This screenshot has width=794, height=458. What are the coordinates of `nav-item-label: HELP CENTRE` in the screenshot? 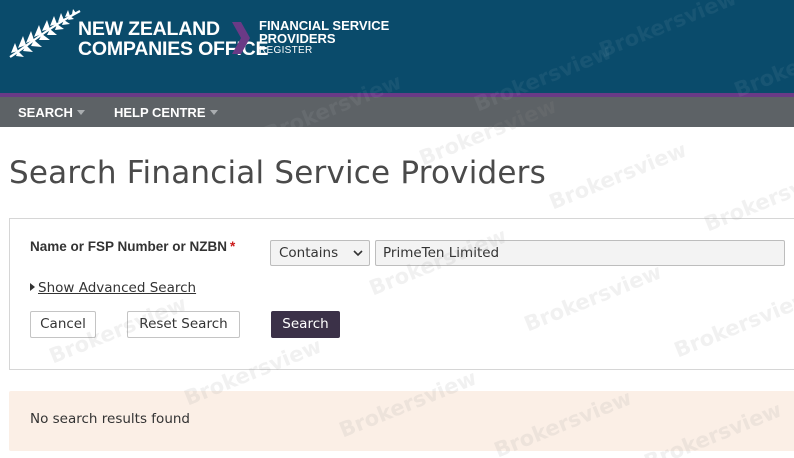 It's located at (160, 112).